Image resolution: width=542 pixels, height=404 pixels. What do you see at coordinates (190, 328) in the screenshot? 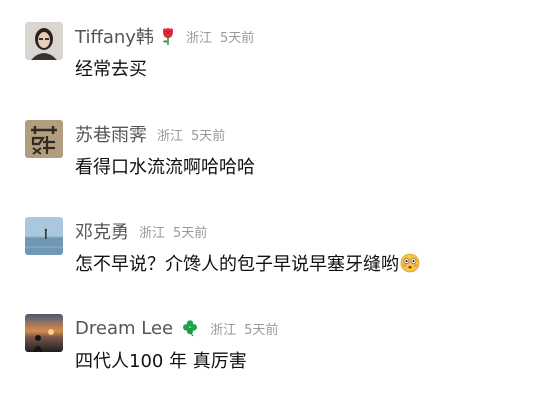
I see `four-leaf-clover-icon` at bounding box center [190, 328].